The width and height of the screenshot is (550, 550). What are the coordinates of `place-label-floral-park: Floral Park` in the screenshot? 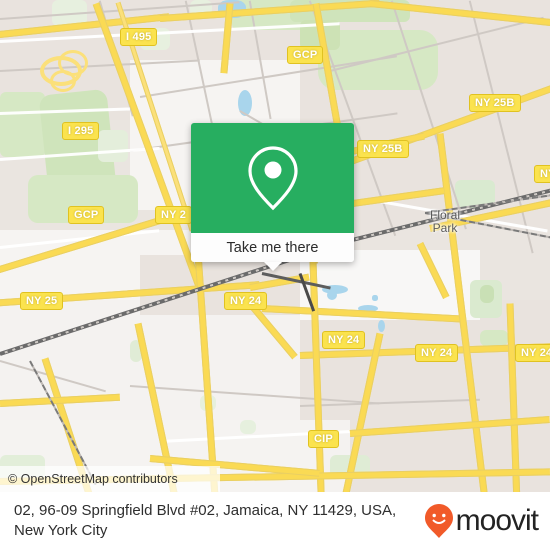 It's located at (445, 222).